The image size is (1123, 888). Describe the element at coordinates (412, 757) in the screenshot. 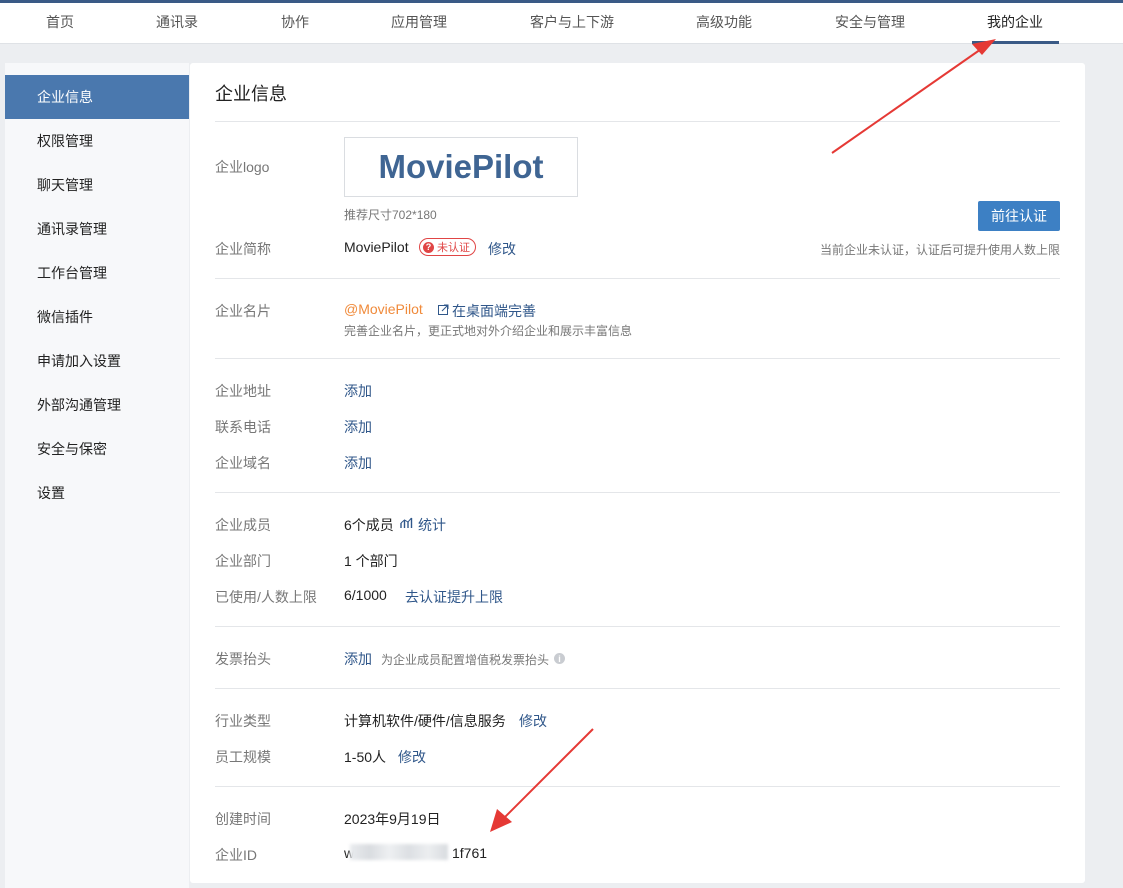

I see `edit-scale-link: 修改` at that location.